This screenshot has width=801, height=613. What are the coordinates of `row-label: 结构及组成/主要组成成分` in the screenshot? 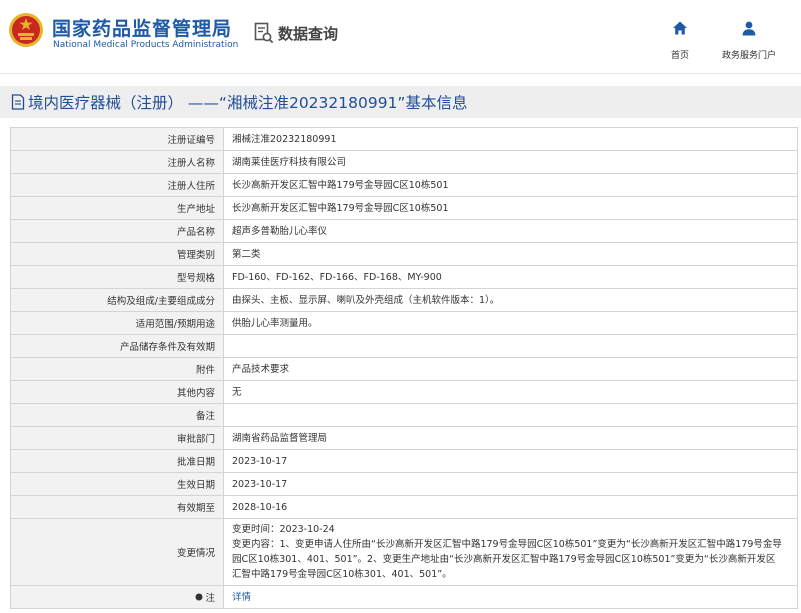 It's located at (117, 300).